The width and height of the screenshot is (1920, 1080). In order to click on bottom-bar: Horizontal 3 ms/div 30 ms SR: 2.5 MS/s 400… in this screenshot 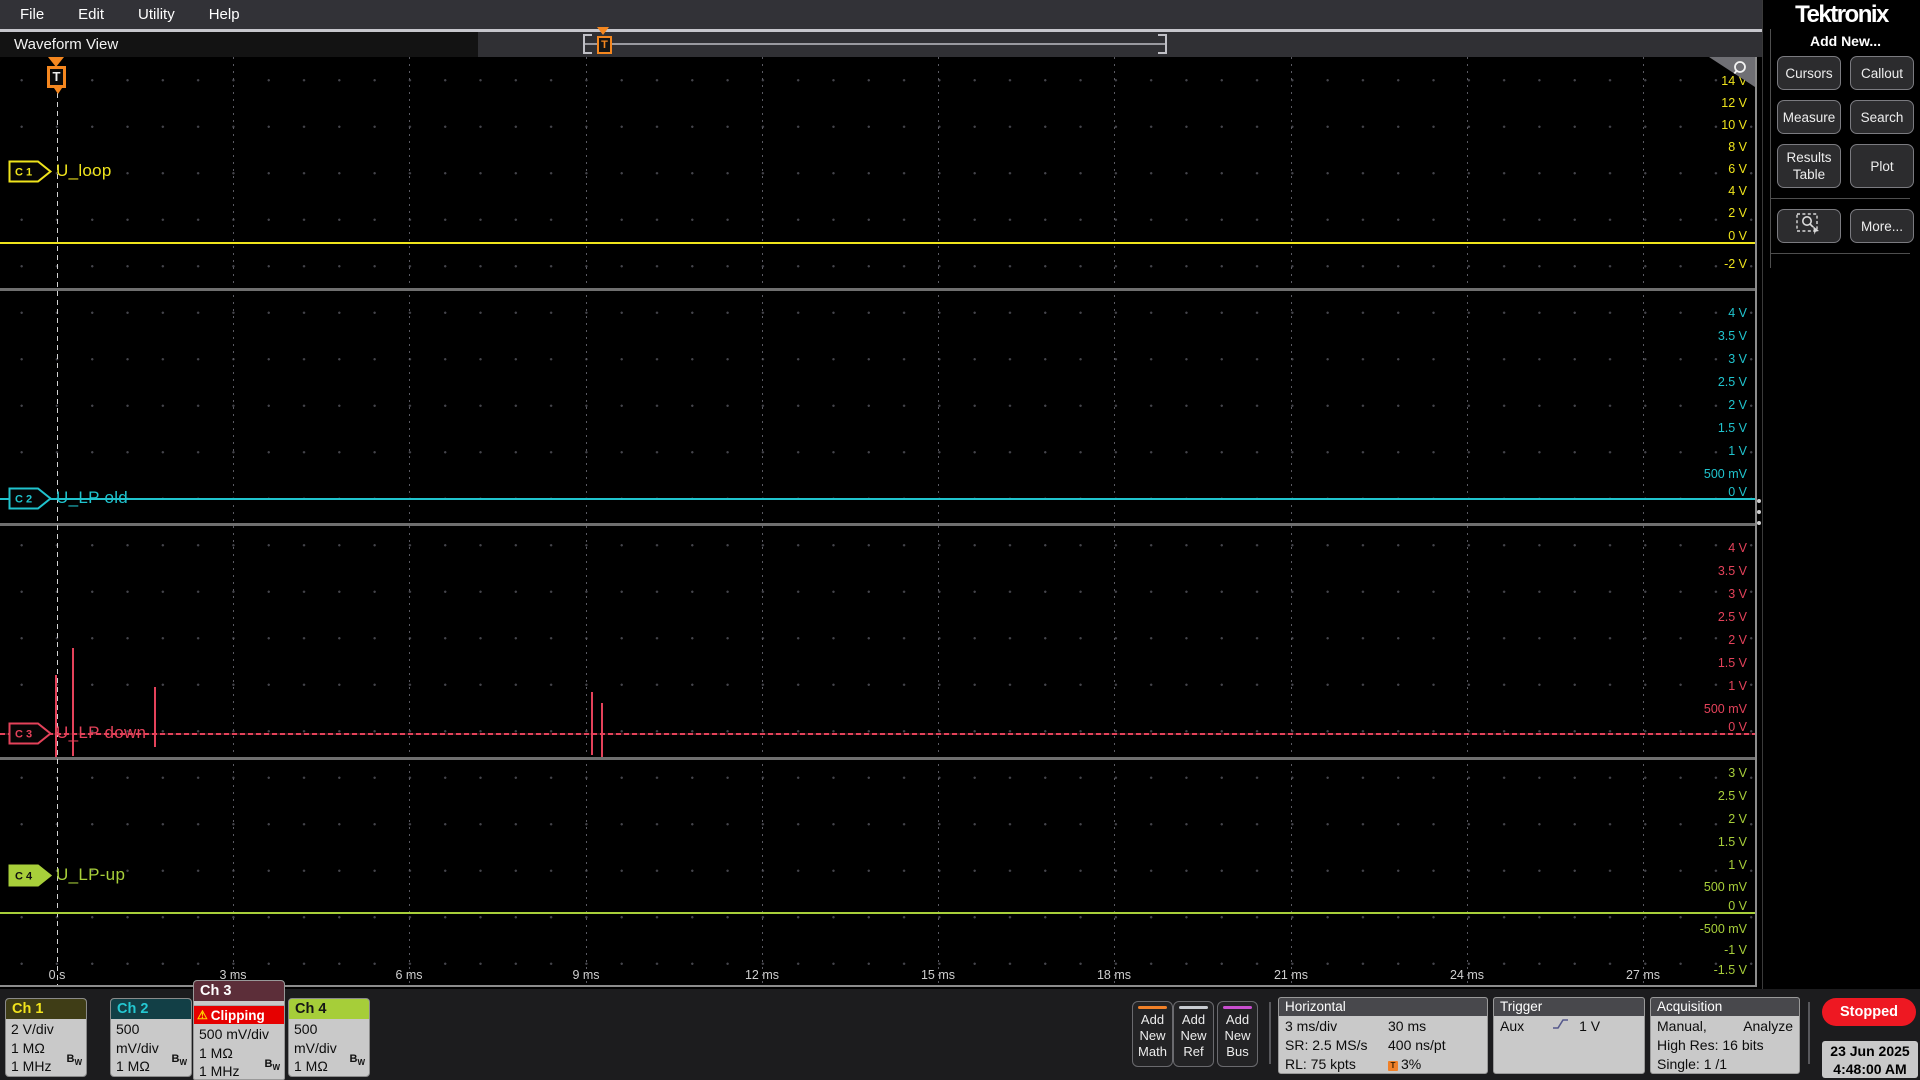, I will do `click(960, 1030)`.